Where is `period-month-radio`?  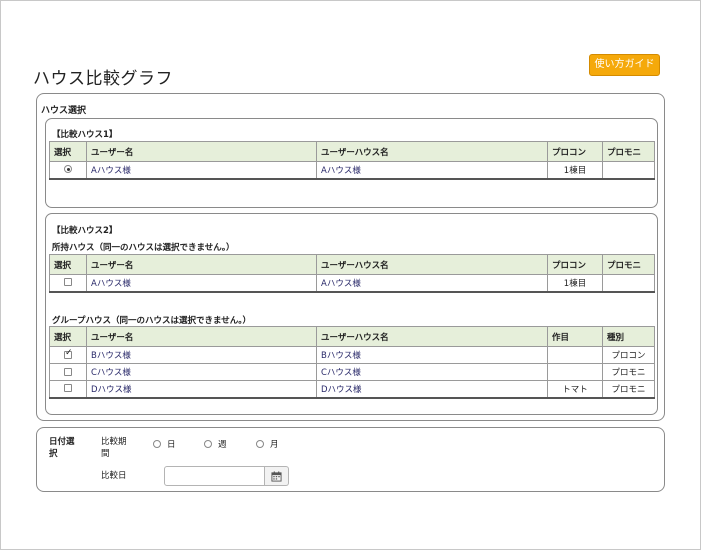 period-month-radio is located at coordinates (260, 444).